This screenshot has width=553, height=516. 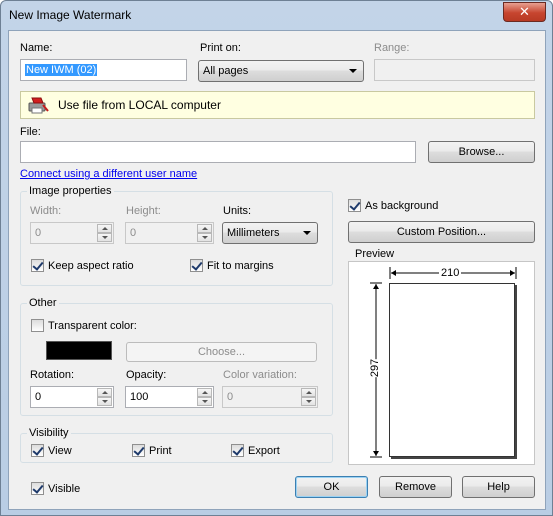 I want to click on opacity-down-arrow-icon, so click(x=204, y=401).